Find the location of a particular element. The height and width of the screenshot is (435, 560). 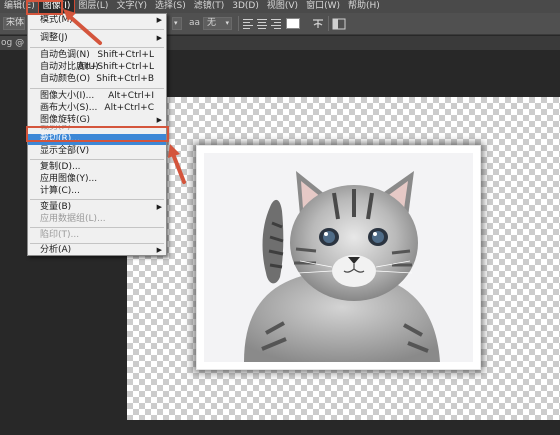

highlight-box-image-menu is located at coordinates (44, 7).